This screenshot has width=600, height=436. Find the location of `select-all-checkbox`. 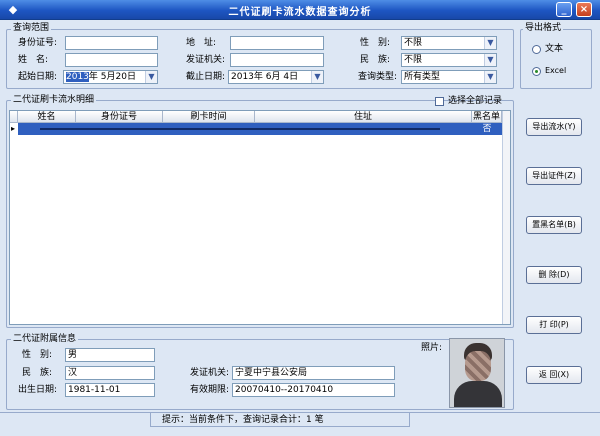

select-all-checkbox is located at coordinates (439, 101).